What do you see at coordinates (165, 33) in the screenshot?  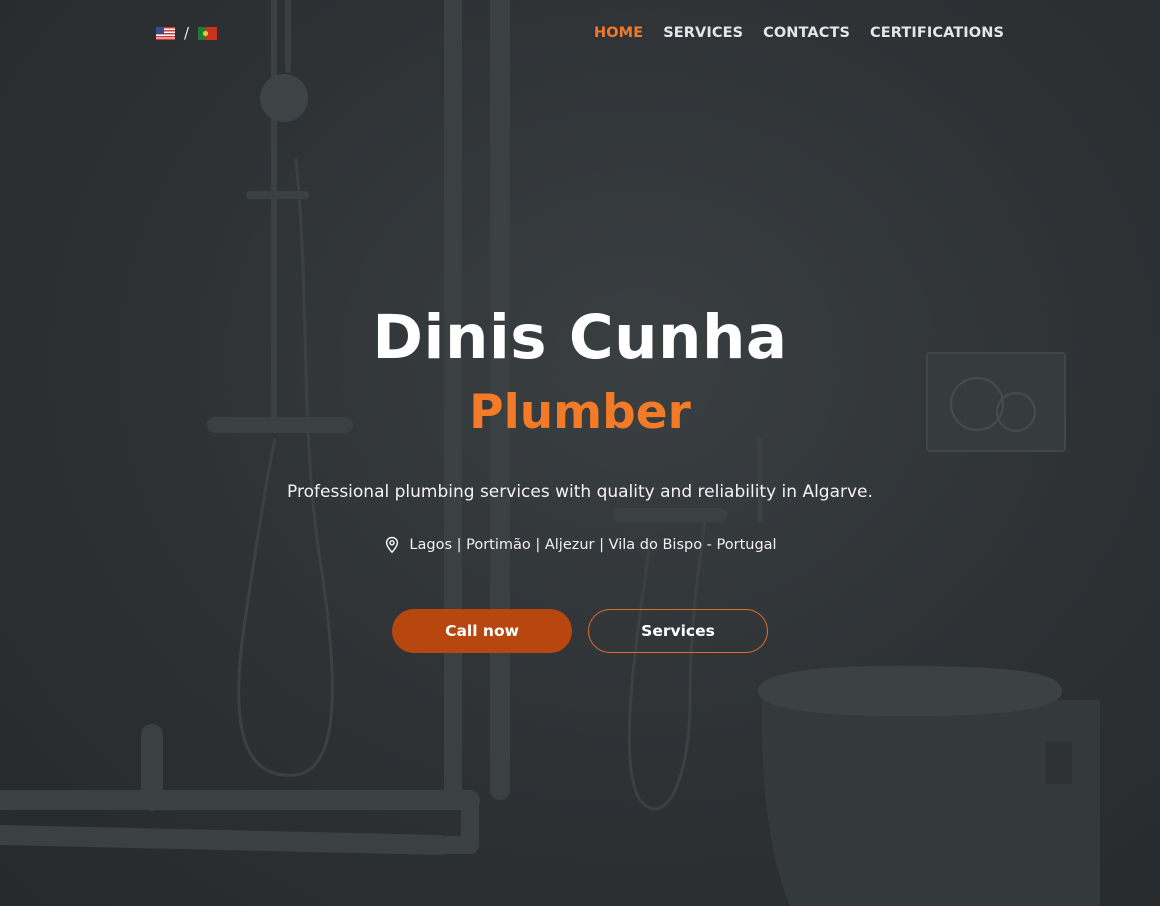 I see `us-flag-icon` at bounding box center [165, 33].